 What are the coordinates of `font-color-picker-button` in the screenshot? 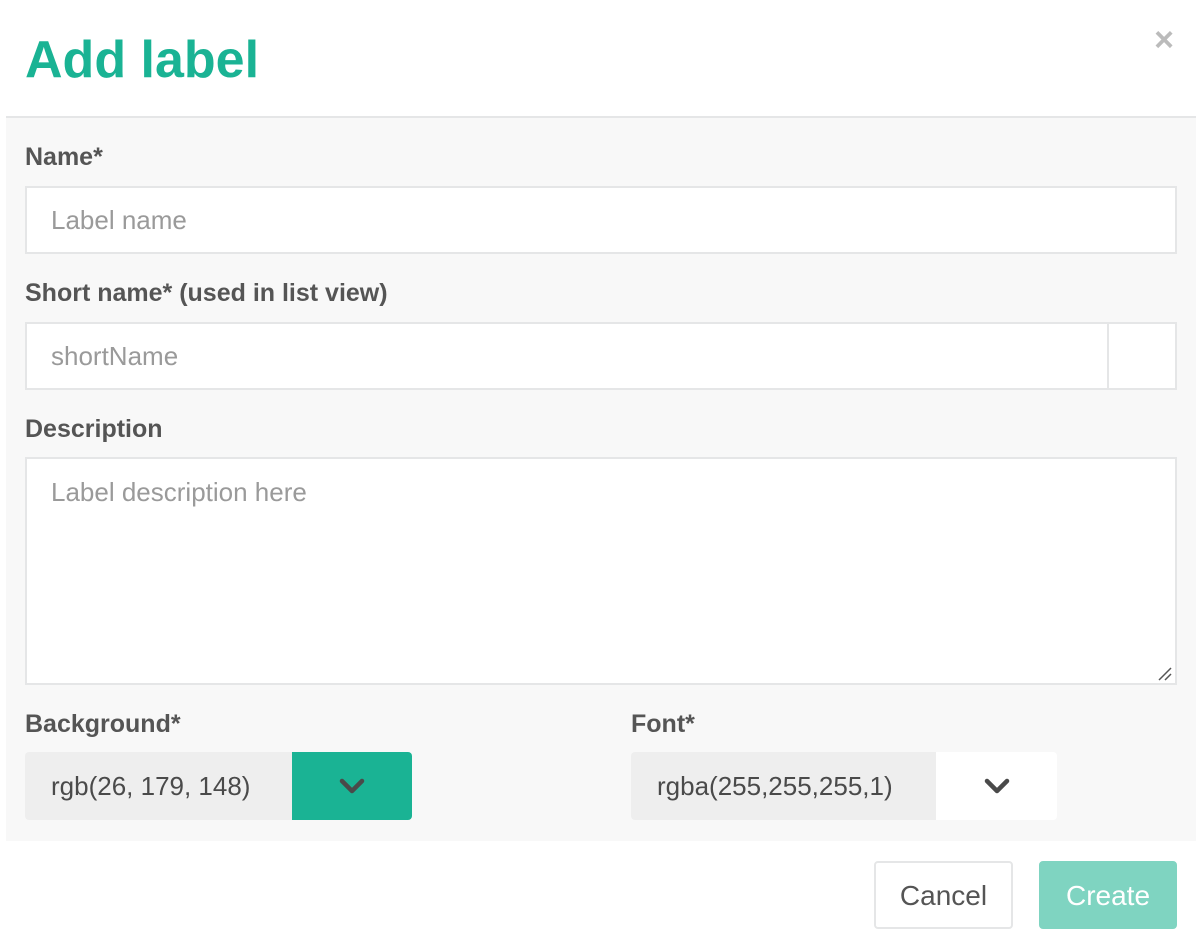 It's located at (996, 786).